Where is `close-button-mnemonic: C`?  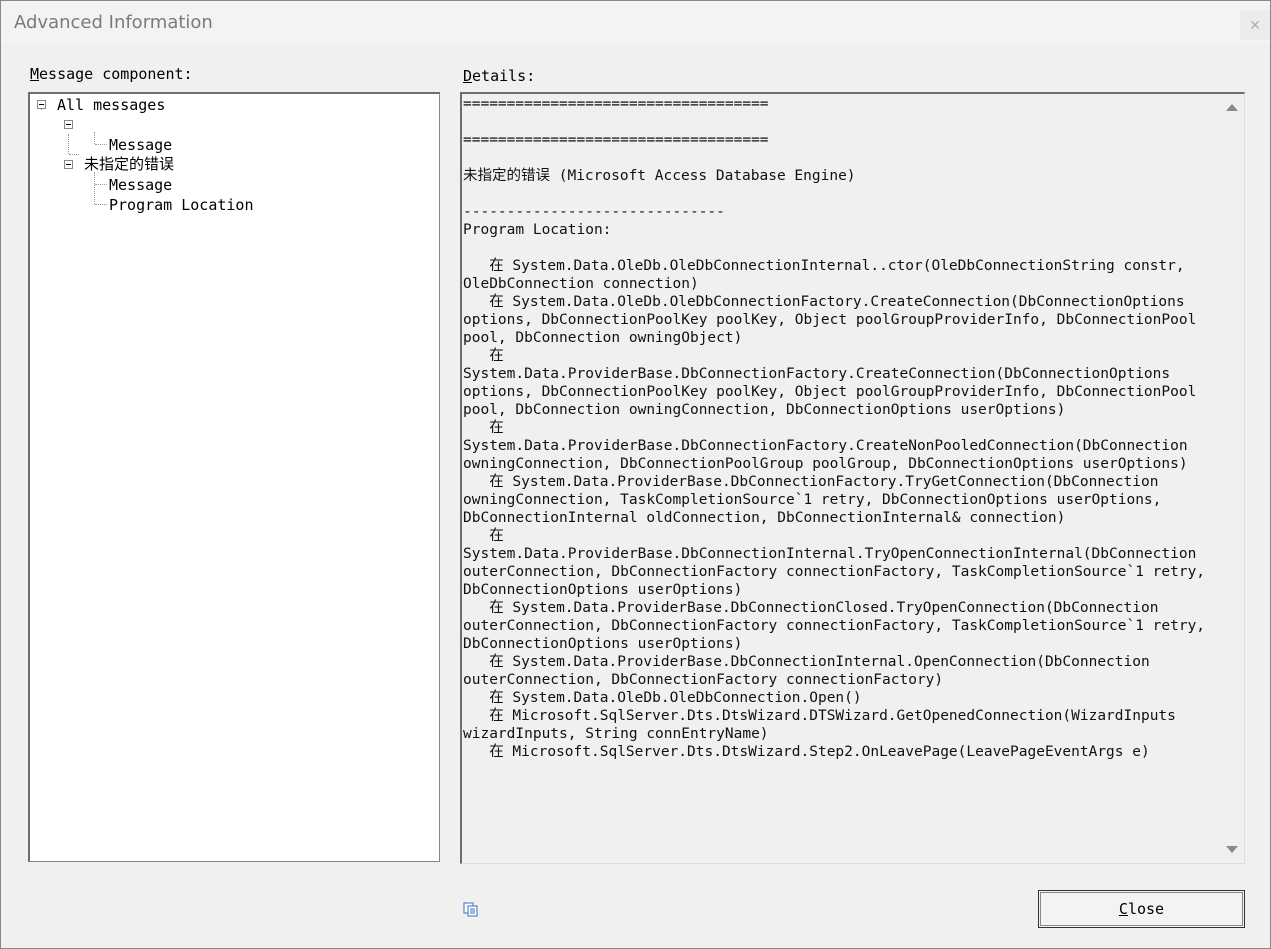 close-button-mnemonic: C is located at coordinates (1123, 909).